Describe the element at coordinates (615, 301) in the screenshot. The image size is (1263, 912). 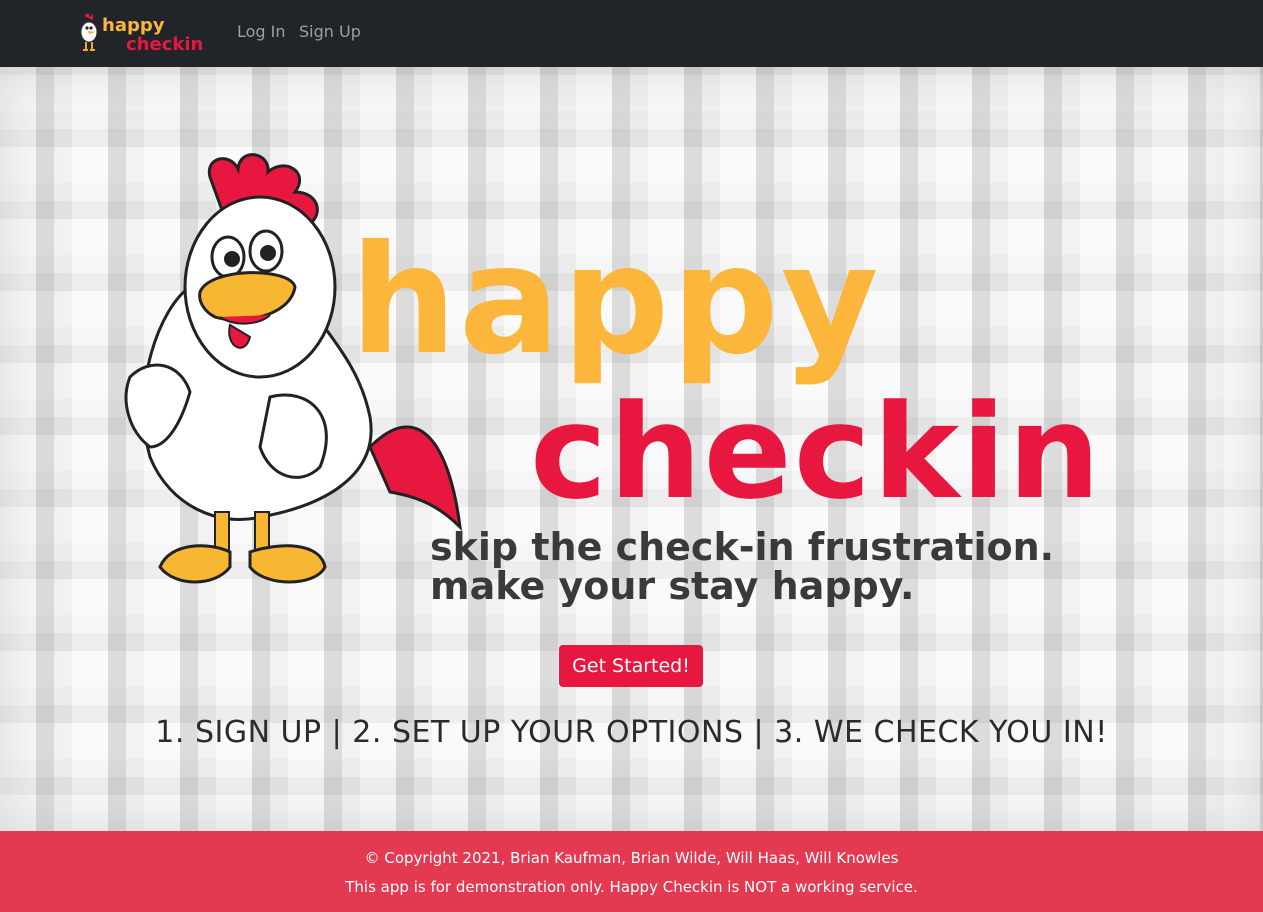
I see `hero-logo-word-happy: happy` at that location.